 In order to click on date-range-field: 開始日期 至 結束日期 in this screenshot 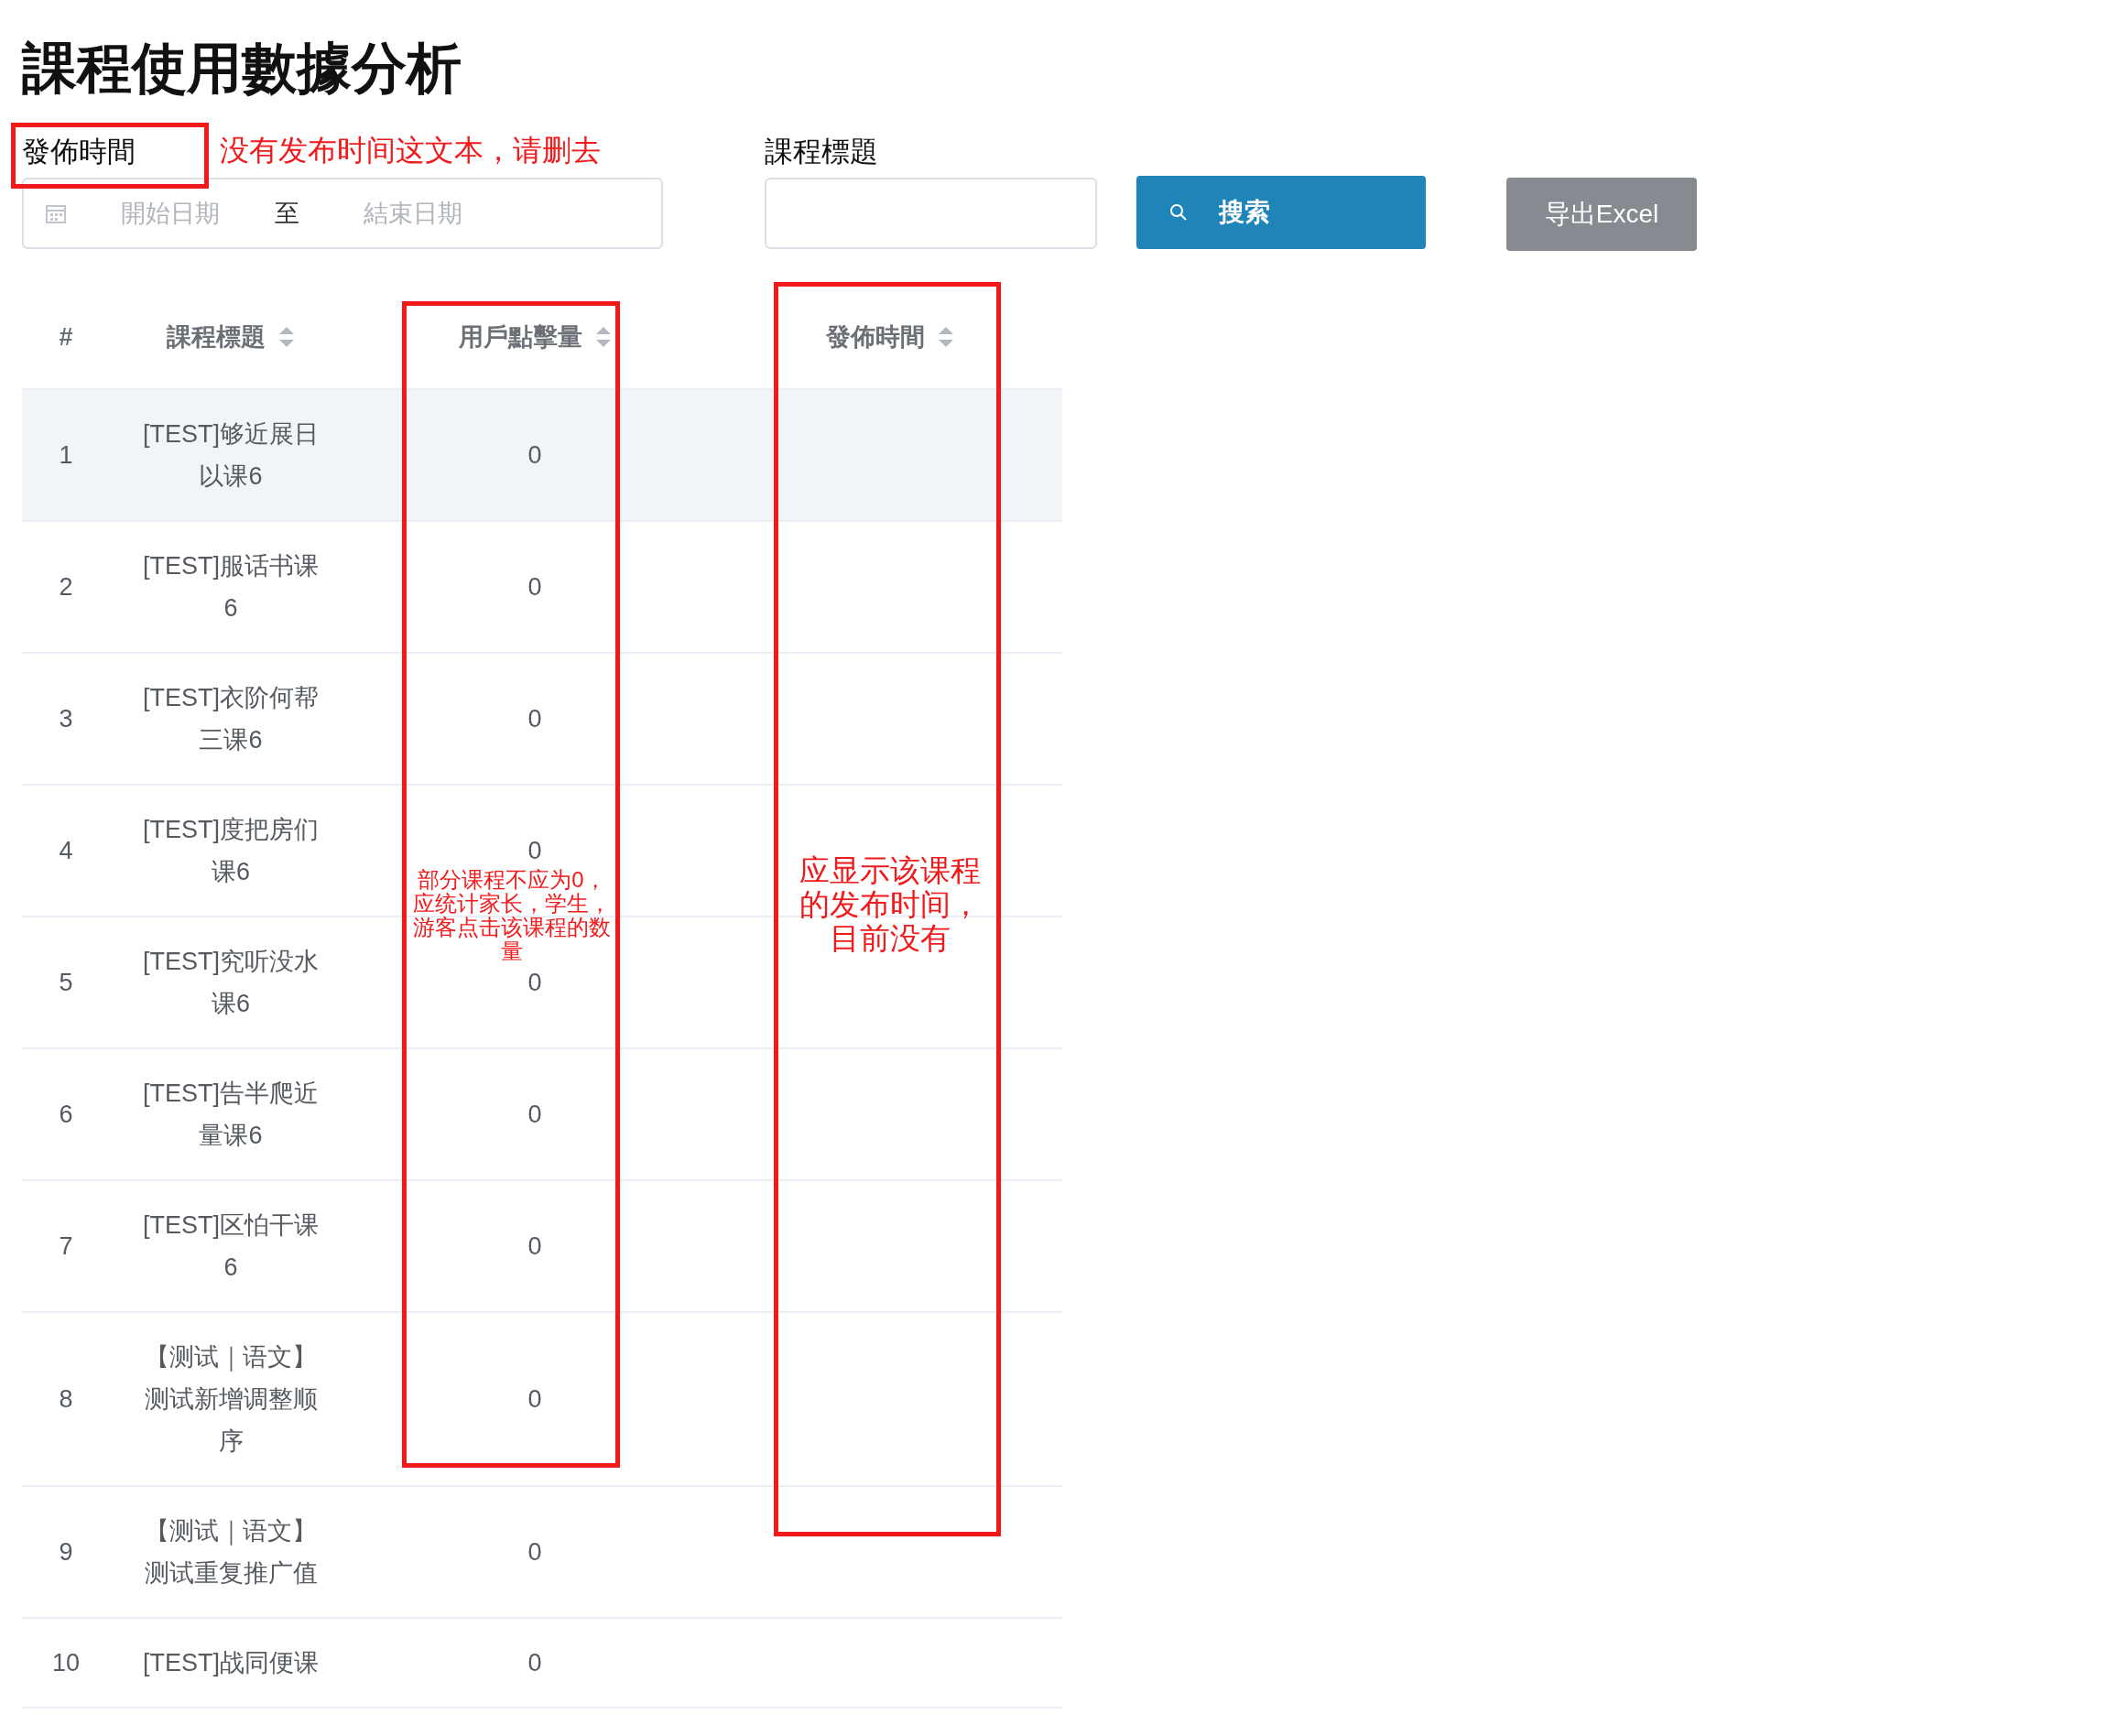, I will do `click(342, 214)`.